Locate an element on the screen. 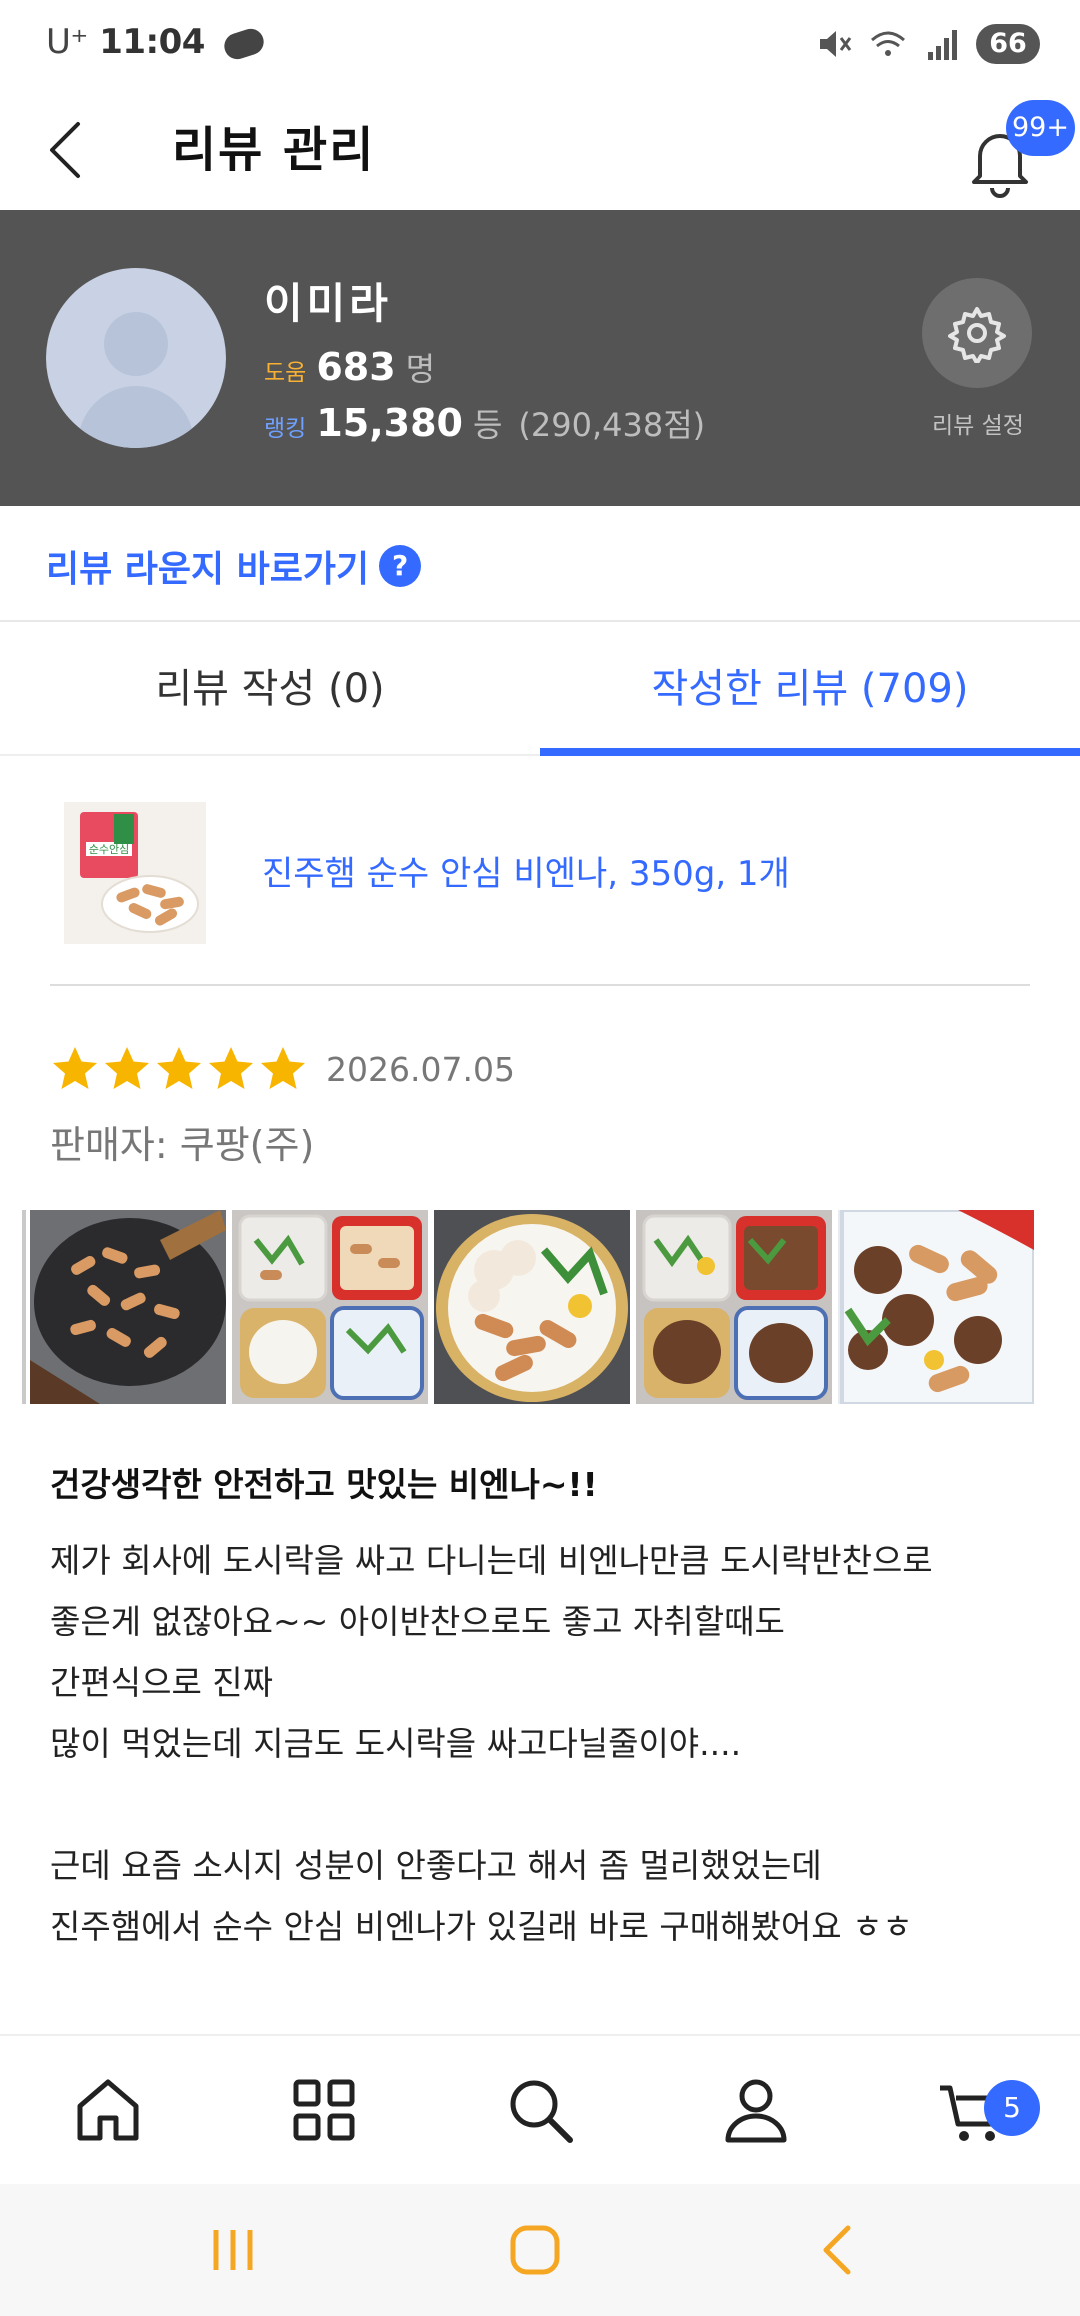 Image resolution: width=1080 pixels, height=2316 pixels. cloud-icon is located at coordinates (244, 43).